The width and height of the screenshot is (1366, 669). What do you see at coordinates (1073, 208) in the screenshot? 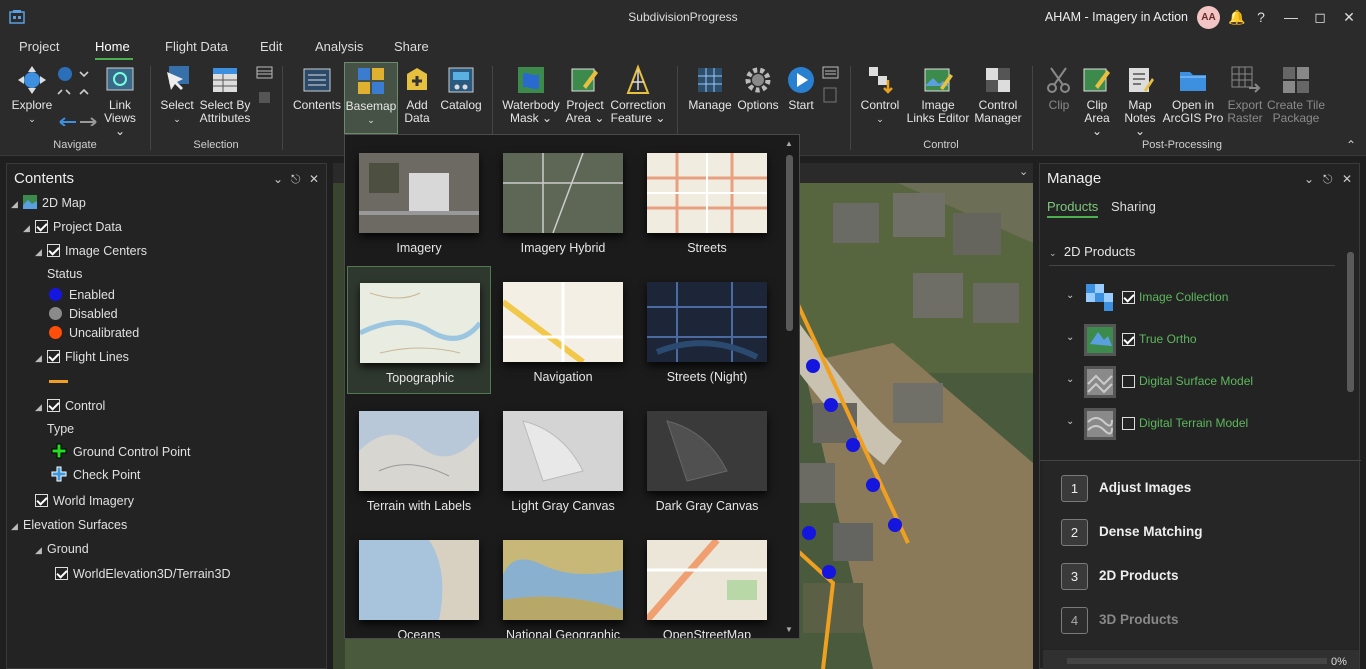
I see `tab-products: Products` at bounding box center [1073, 208].